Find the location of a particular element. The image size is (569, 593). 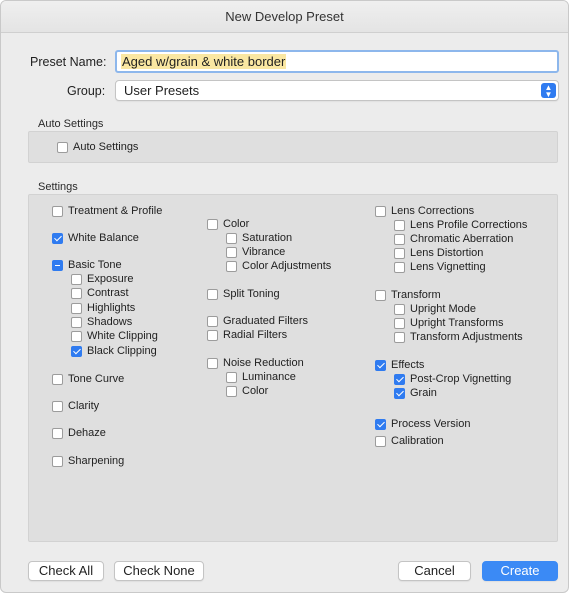

option-shadows: Shadows is located at coordinates (101, 322).